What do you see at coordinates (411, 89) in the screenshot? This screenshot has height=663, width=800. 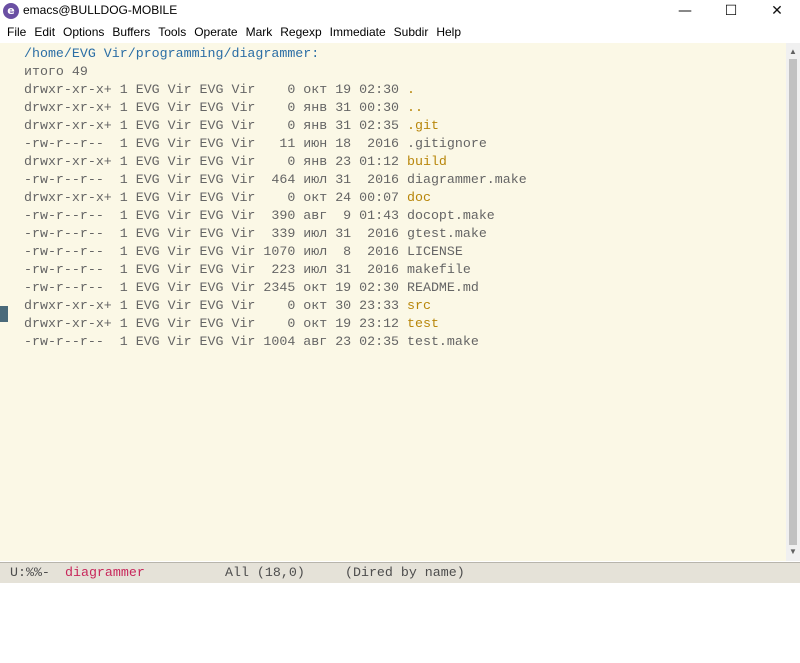 I see `directory-name: .` at bounding box center [411, 89].